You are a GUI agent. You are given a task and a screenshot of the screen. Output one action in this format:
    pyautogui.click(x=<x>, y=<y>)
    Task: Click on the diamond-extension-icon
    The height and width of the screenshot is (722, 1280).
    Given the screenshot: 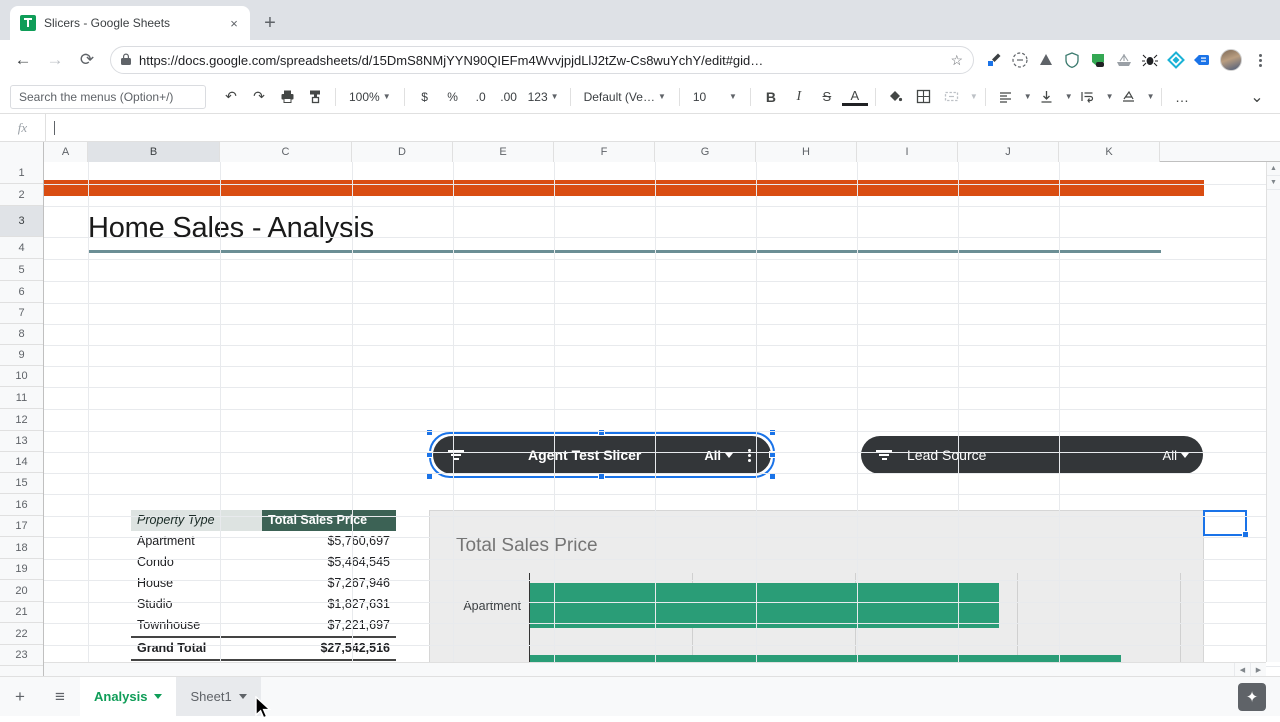 What is the action you would take?
    pyautogui.click(x=1176, y=60)
    